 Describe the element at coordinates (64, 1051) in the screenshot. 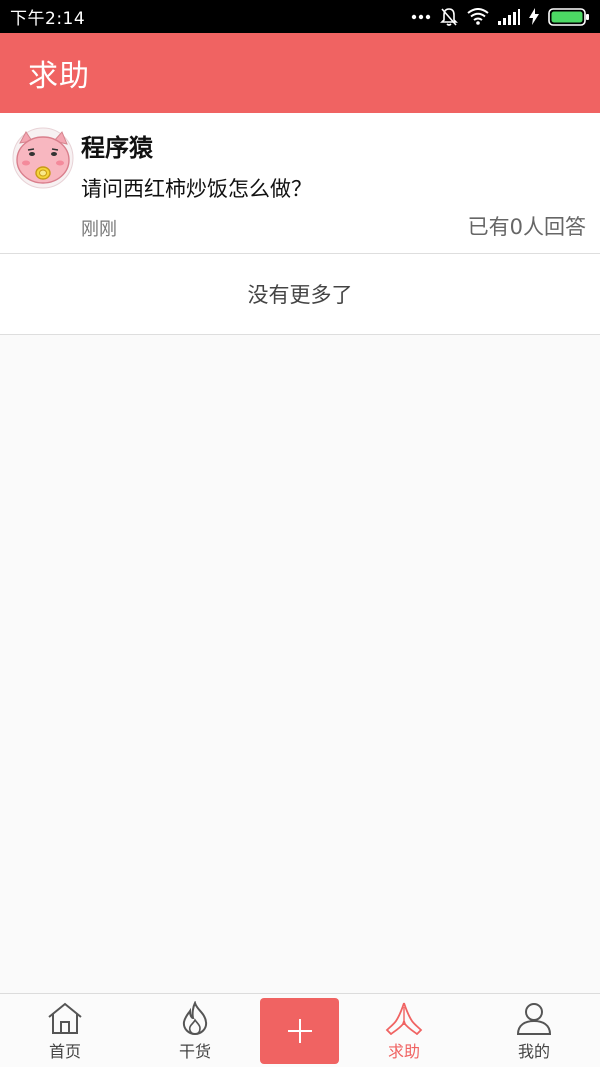

I see `nav-label-home: 首页` at that location.